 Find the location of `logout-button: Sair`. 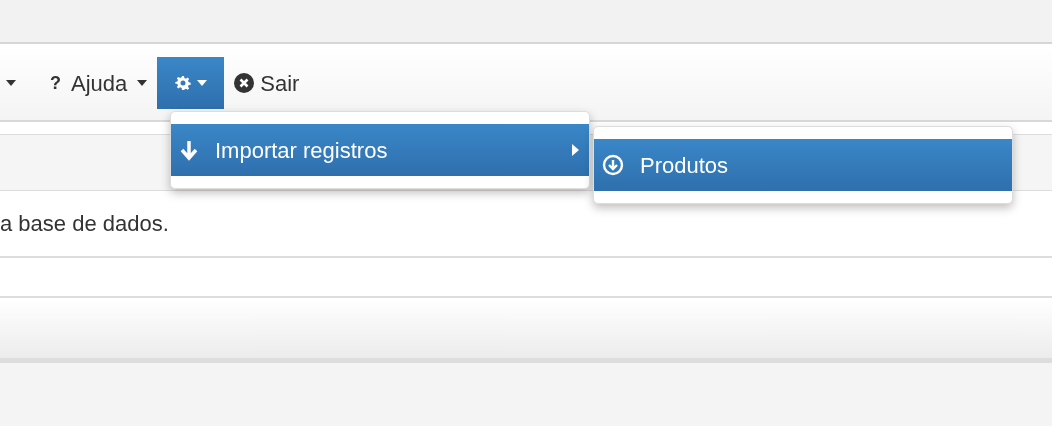

logout-button: Sair is located at coordinates (267, 83).